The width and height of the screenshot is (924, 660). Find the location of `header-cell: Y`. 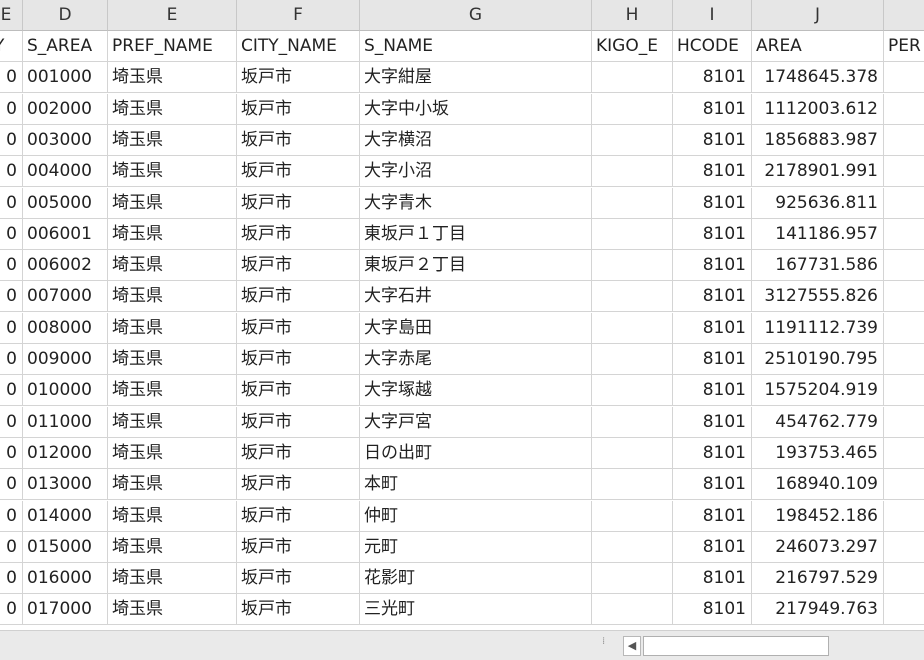

header-cell: Y is located at coordinates (11, 46).